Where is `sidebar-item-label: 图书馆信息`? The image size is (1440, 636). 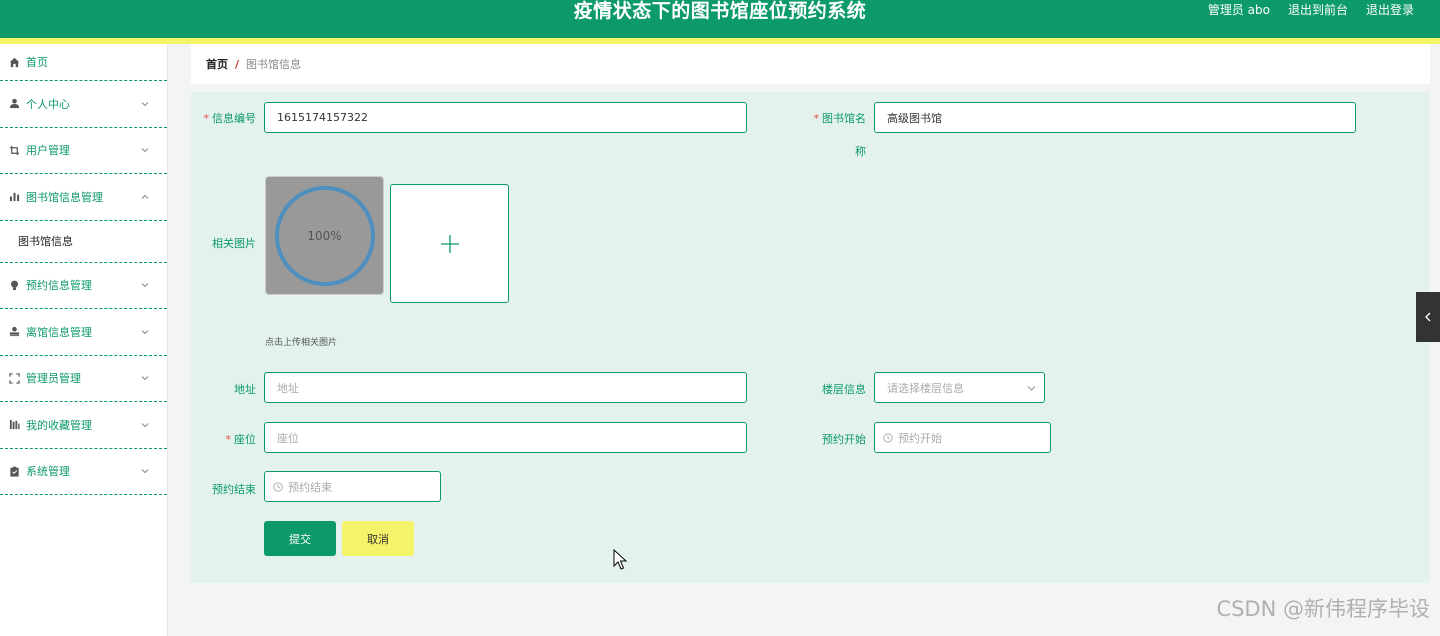
sidebar-item-label: 图书馆信息 is located at coordinates (45, 241).